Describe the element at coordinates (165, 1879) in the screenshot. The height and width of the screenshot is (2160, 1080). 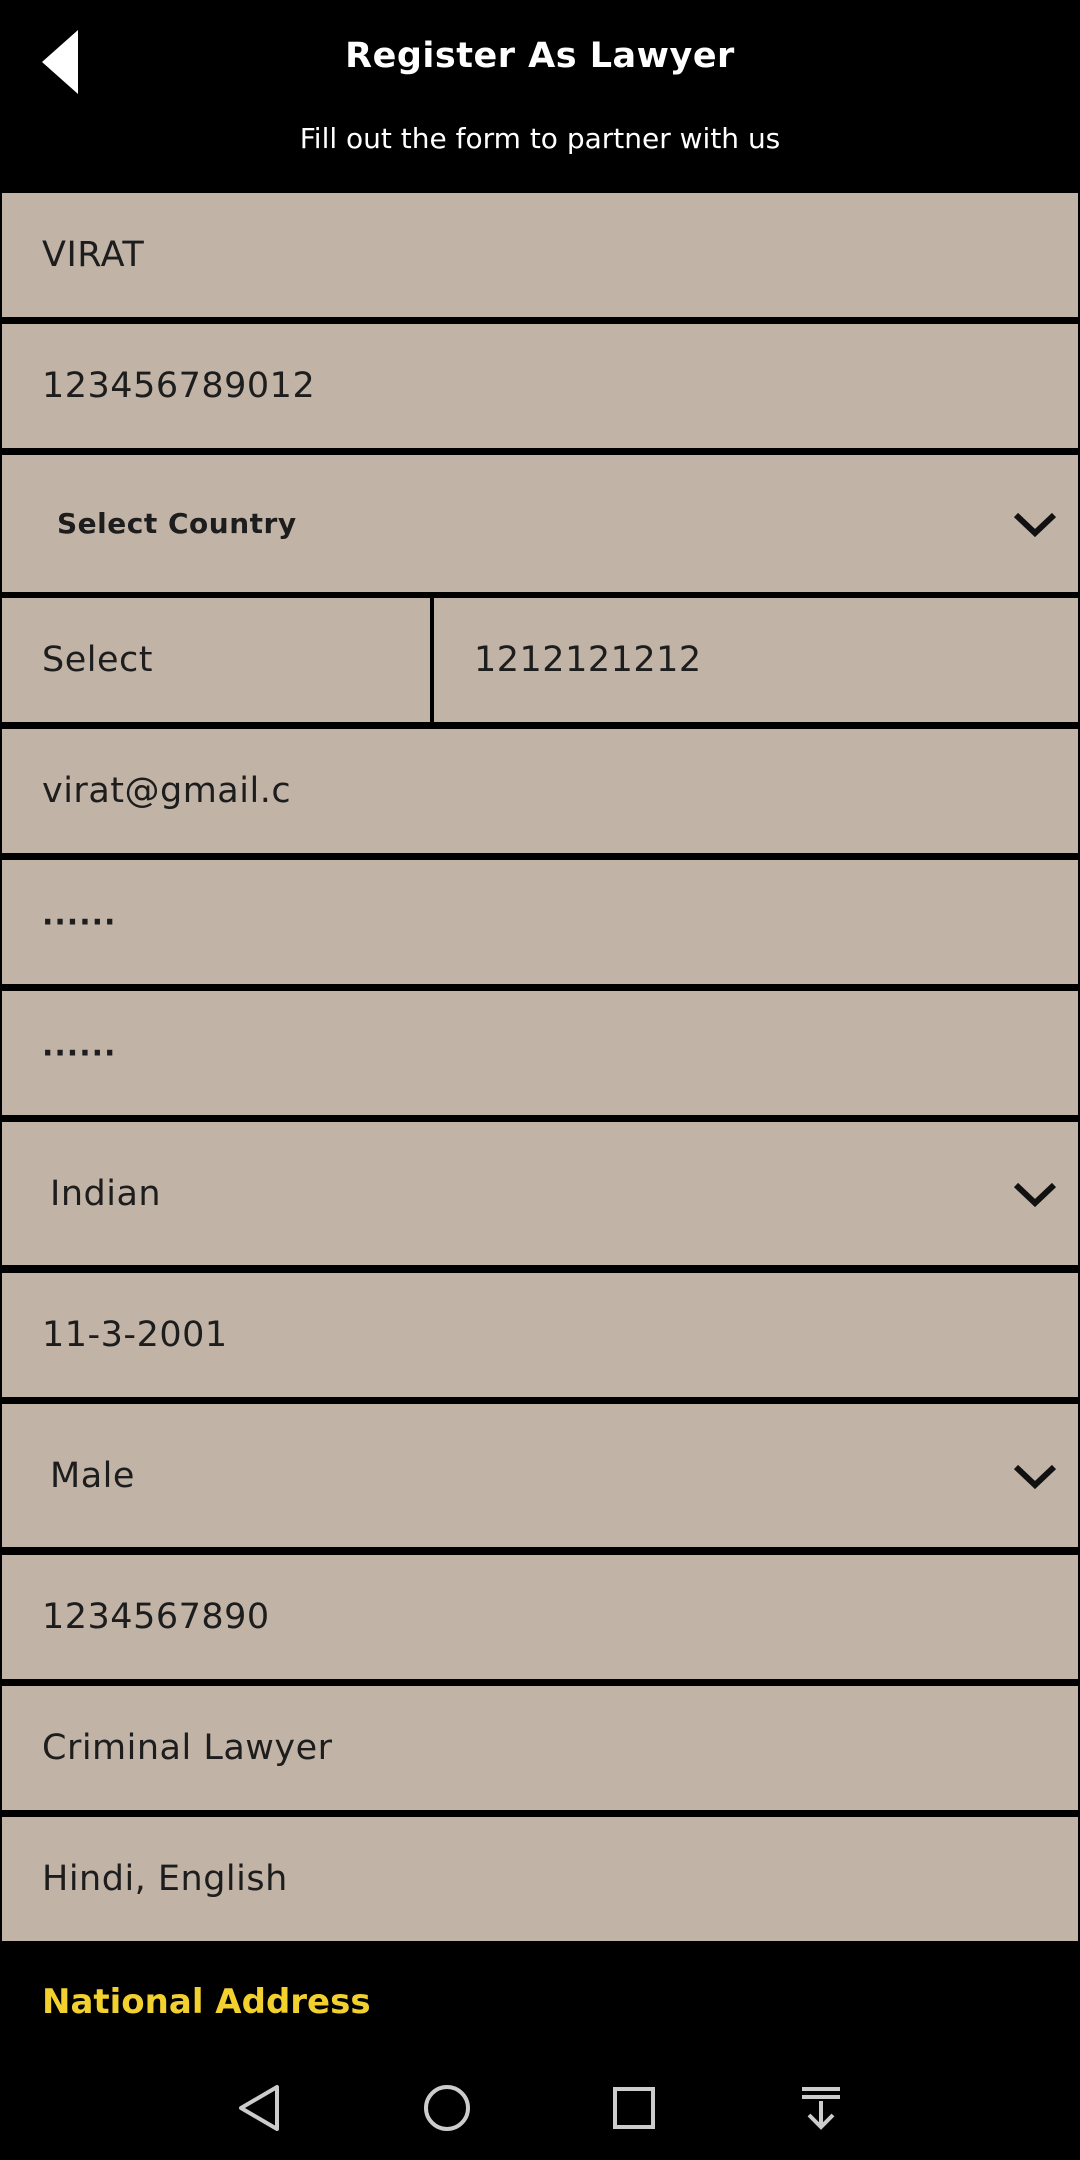
I see `languages-value: Hindi, English` at that location.